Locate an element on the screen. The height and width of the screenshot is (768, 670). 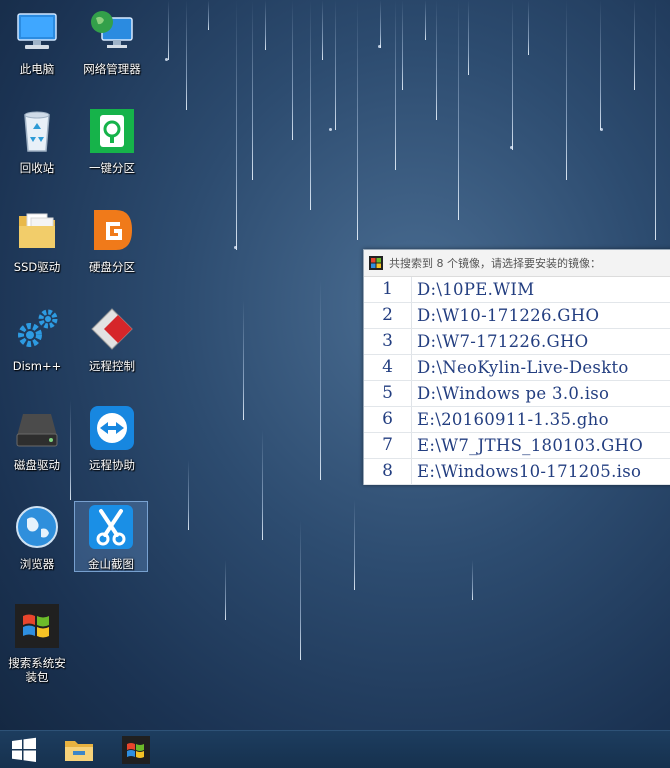
desktop-icon-dism: Dism++ is located at coordinates (37, 339).